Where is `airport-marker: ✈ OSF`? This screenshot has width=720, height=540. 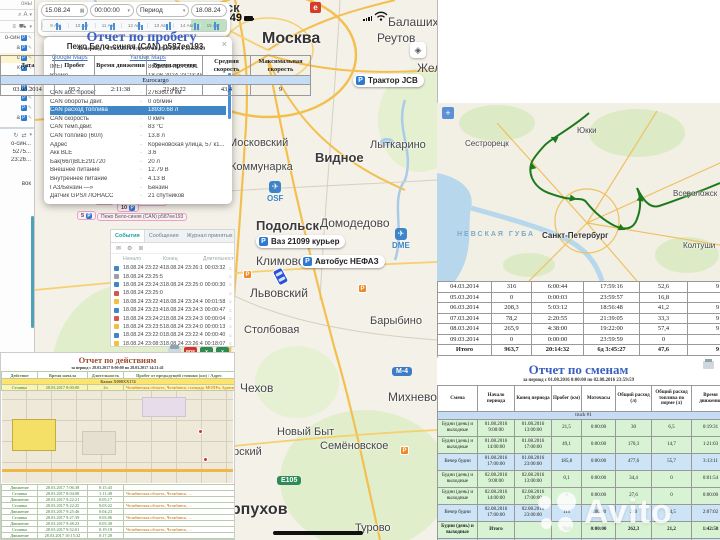 airport-marker: ✈ OSF is located at coordinates (275, 192).